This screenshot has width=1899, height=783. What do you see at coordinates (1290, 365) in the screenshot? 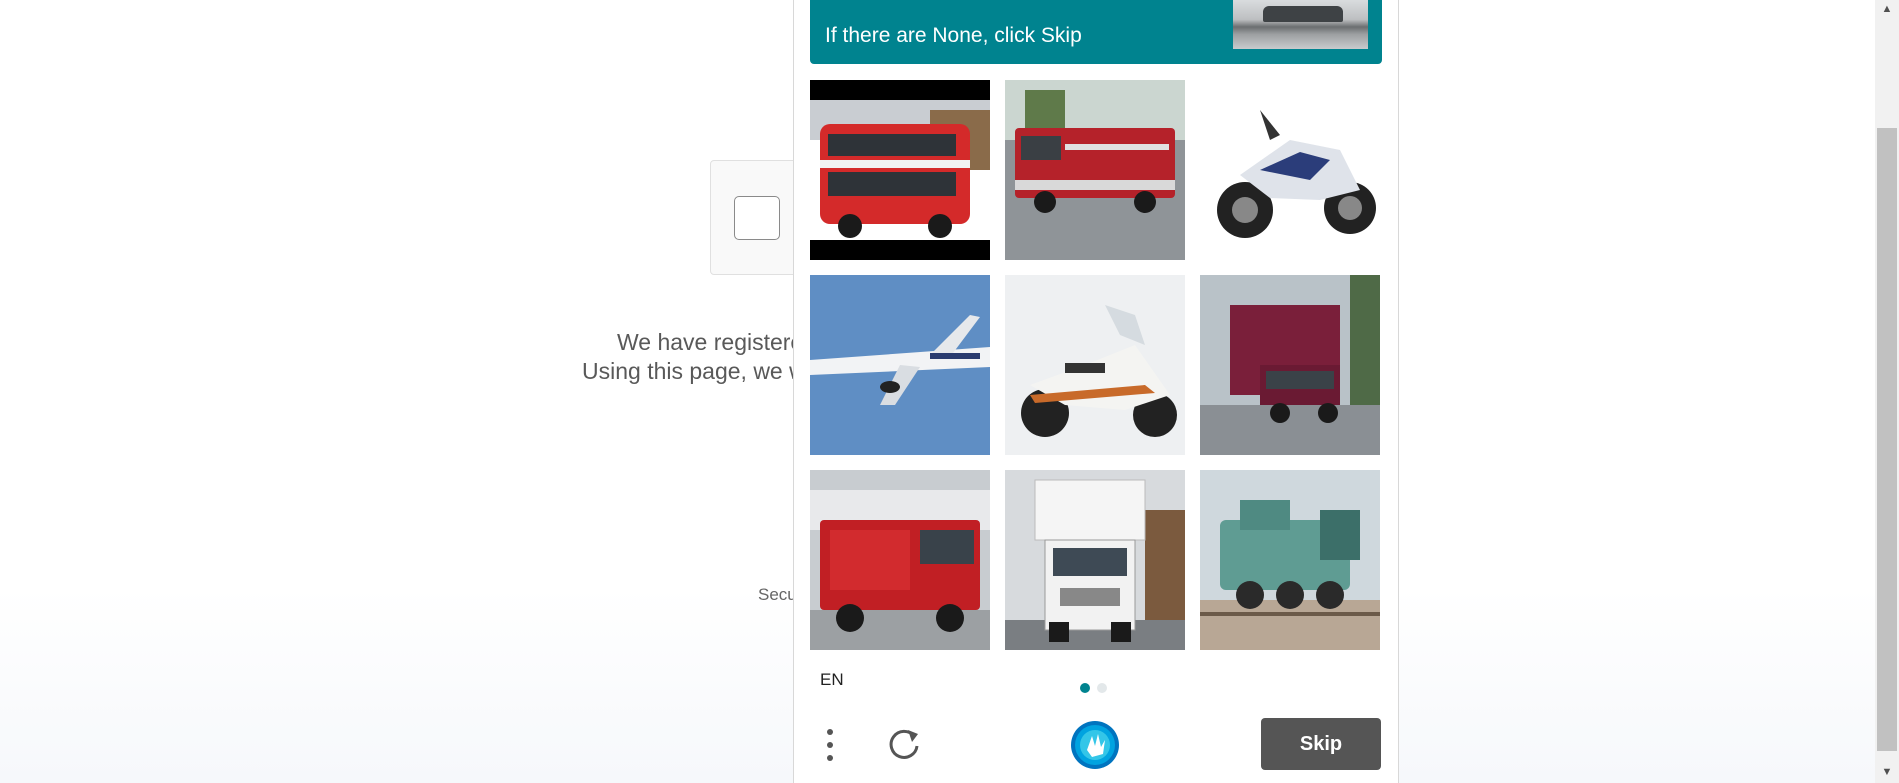
I see `challenge-tile-truck` at bounding box center [1290, 365].